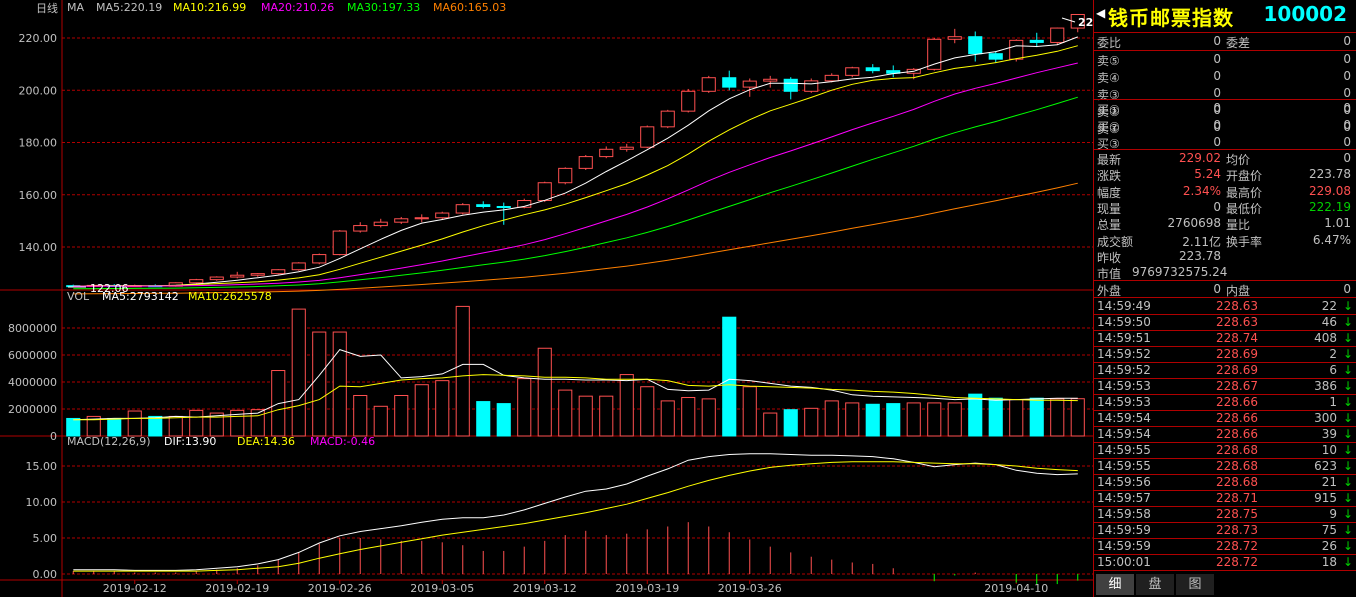 This screenshot has width=1356, height=597. What do you see at coordinates (1225, 570) in the screenshot?
I see `panel-separator` at bounding box center [1225, 570].